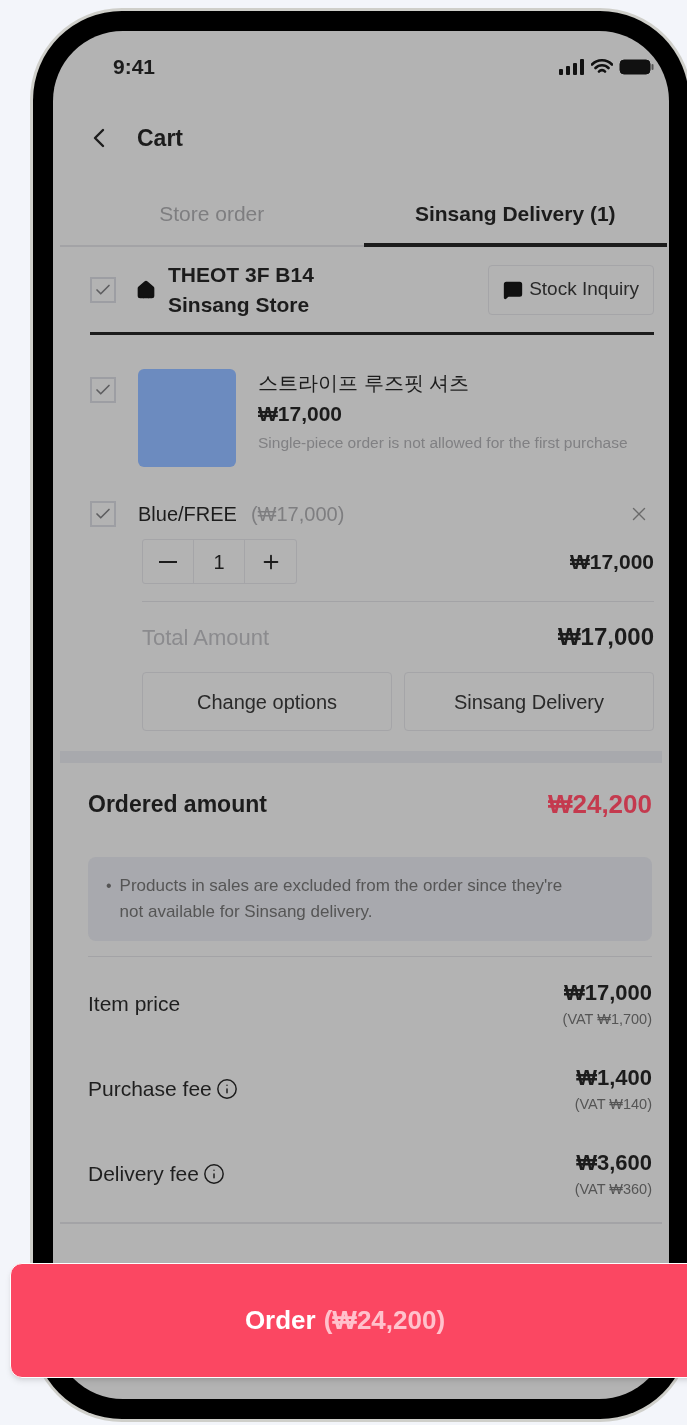  Describe the element at coordinates (143, 1173) in the screenshot. I see `fee-label: Delivery fee` at that location.